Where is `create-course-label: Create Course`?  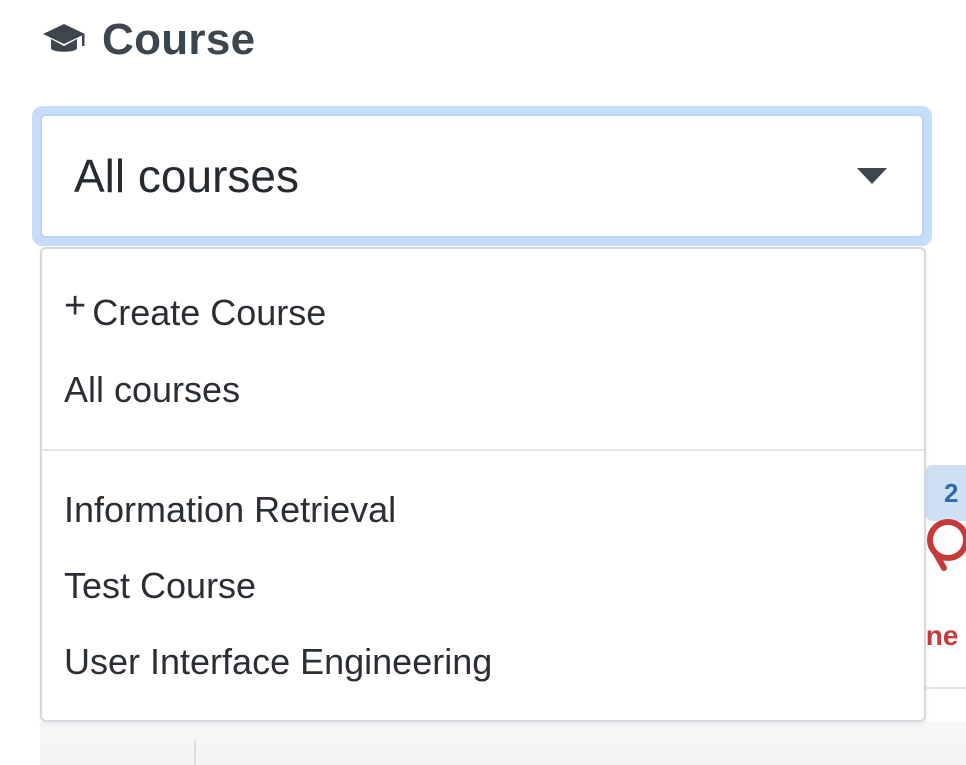
create-course-label: Create Course is located at coordinates (209, 312).